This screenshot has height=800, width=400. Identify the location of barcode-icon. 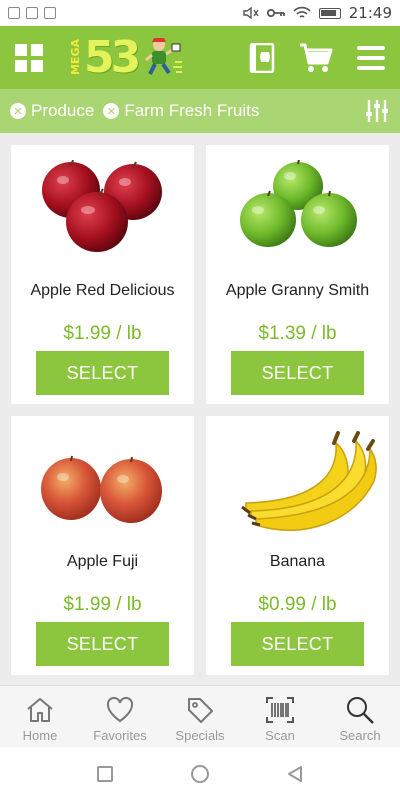
(280, 710).